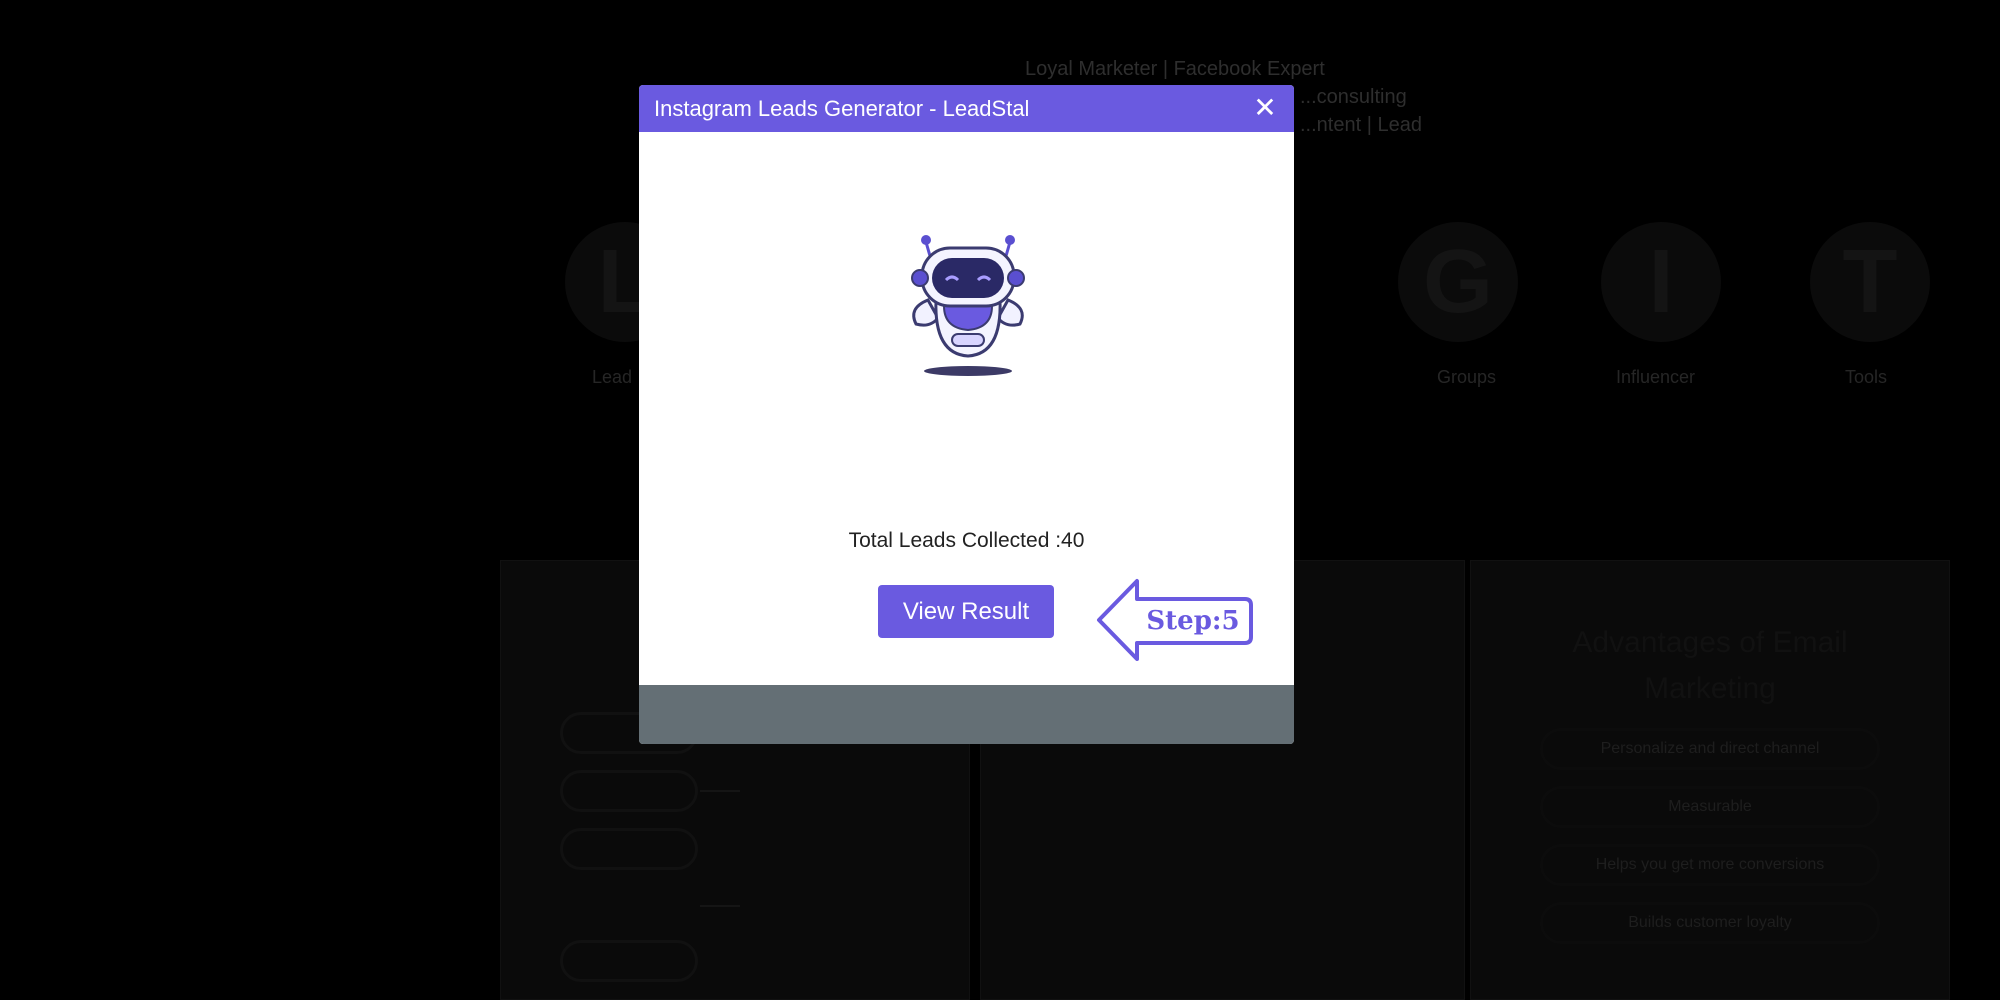 This screenshot has height=1000, width=2000. I want to click on step-label: Step:5, so click(1192, 621).